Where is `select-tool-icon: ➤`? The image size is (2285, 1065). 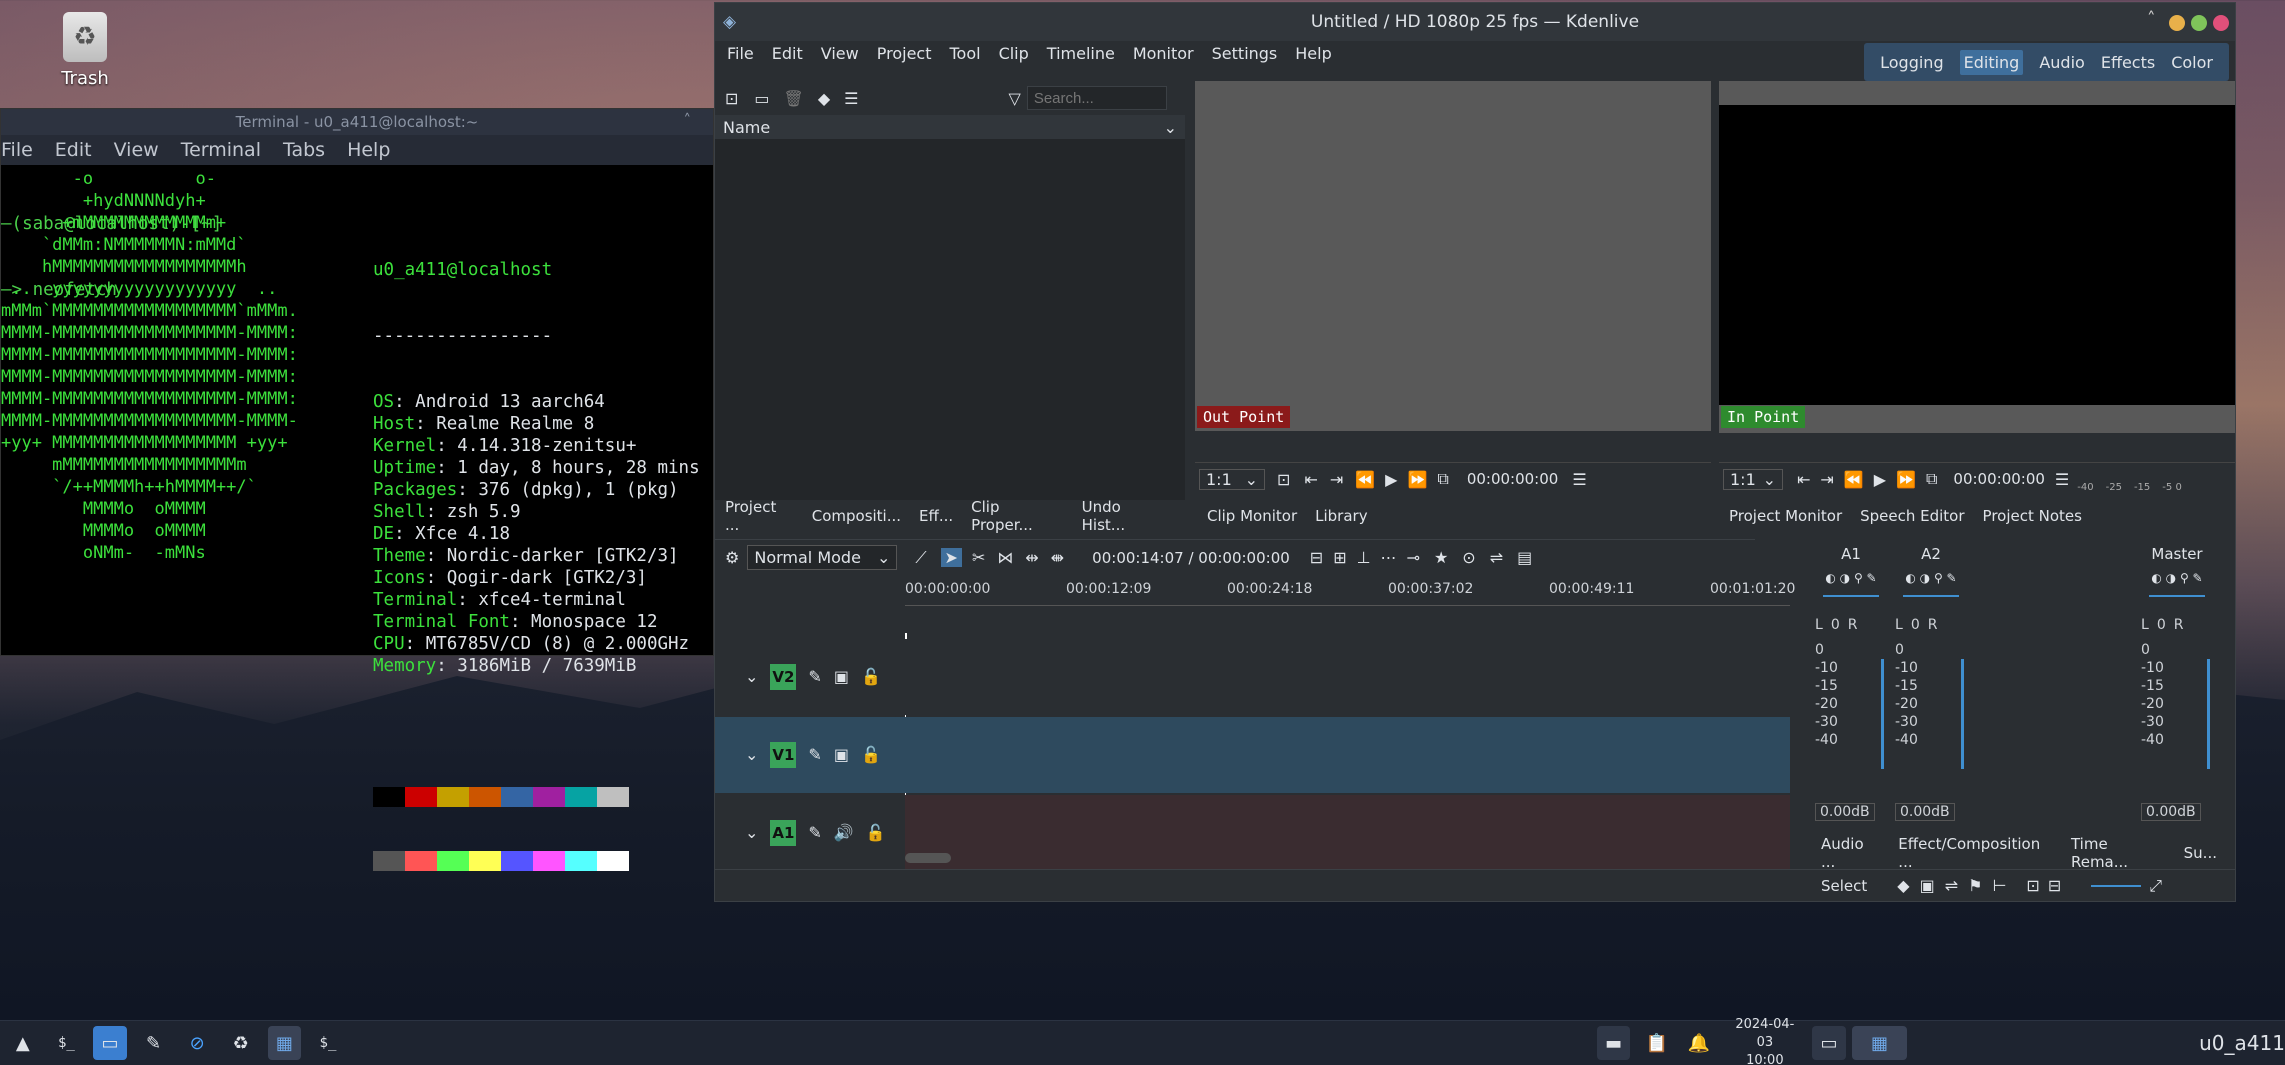 select-tool-icon: ➤ is located at coordinates (951, 557).